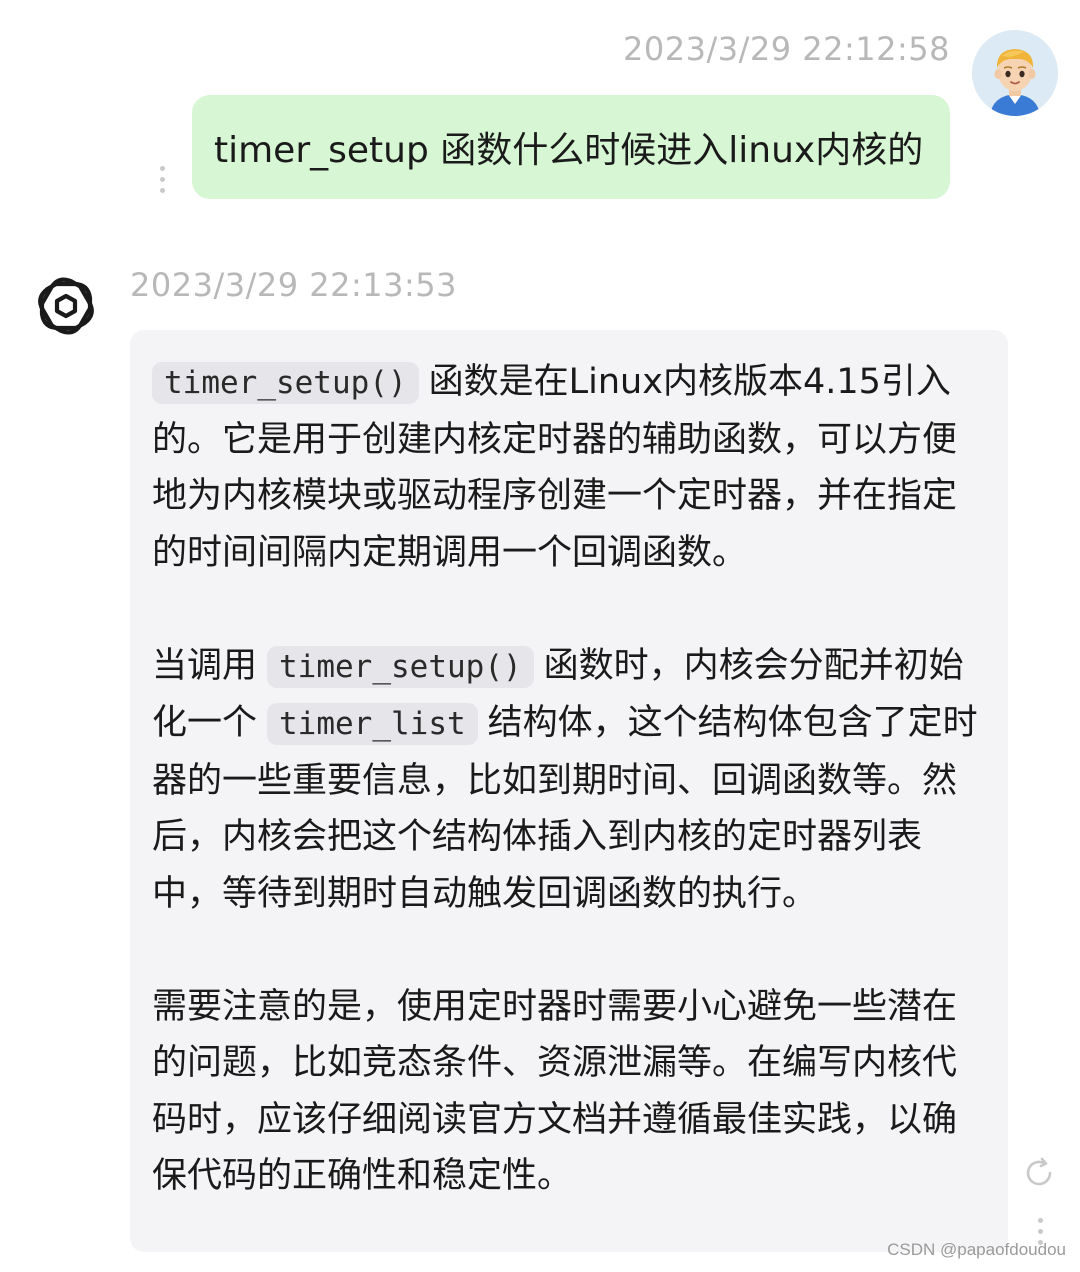 This screenshot has width=1080, height=1272. I want to click on user-message-timestamp: 2023/3/29 22:12:58, so click(786, 49).